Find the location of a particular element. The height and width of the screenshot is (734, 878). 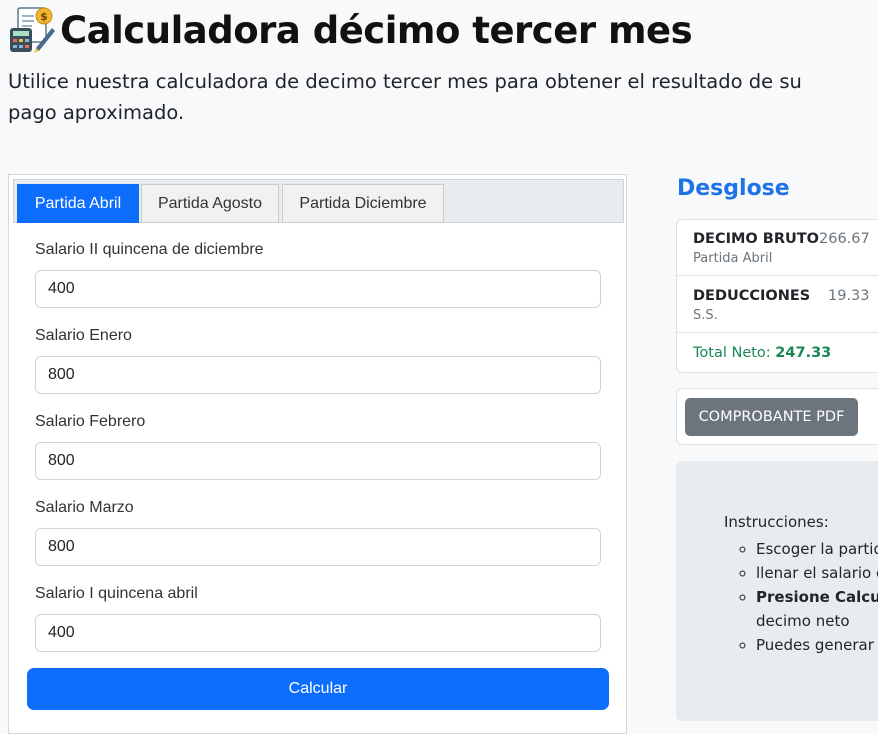

total-neto-value: 247.33 is located at coordinates (803, 353).